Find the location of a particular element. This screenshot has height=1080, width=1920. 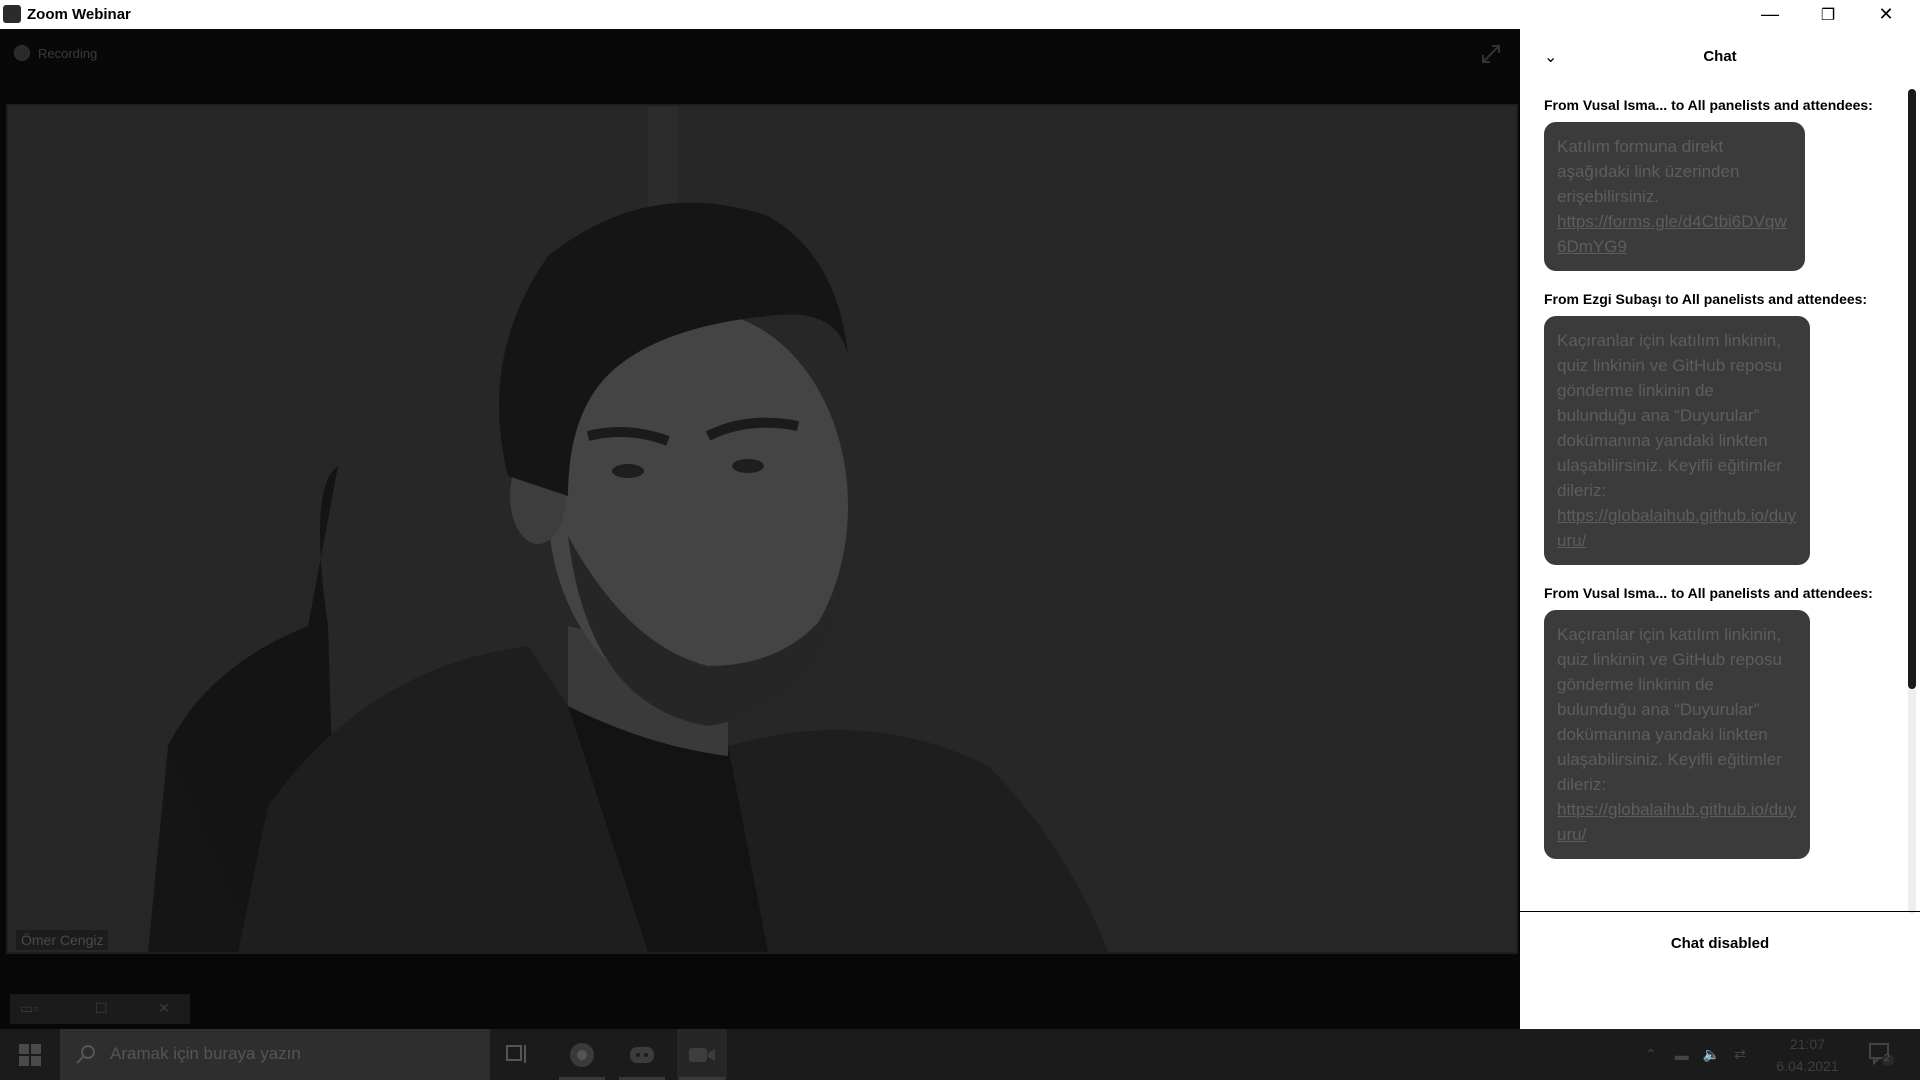

clock-date: 6.04.2021 is located at coordinates (1807, 1066).